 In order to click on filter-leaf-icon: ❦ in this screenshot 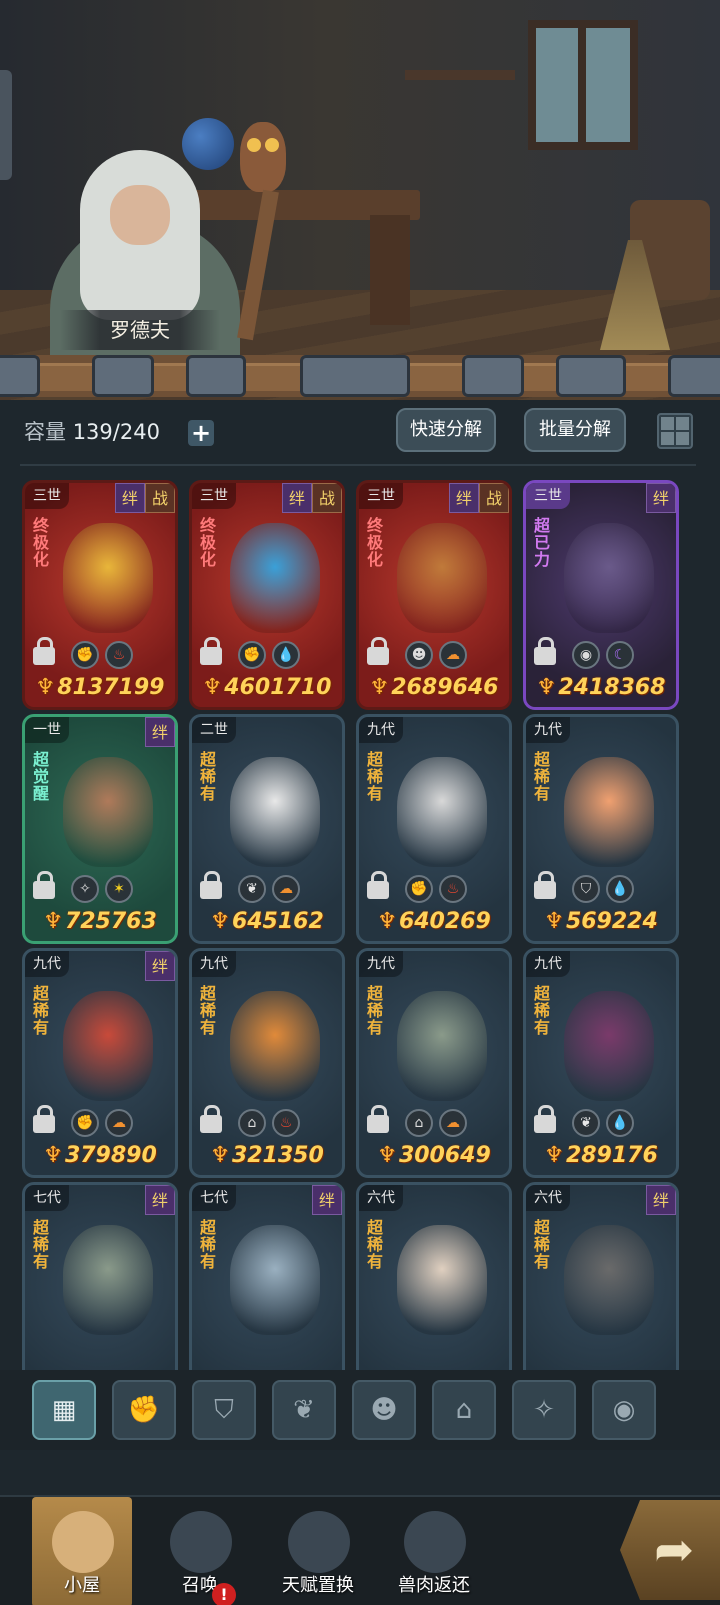, I will do `click(304, 1410)`.